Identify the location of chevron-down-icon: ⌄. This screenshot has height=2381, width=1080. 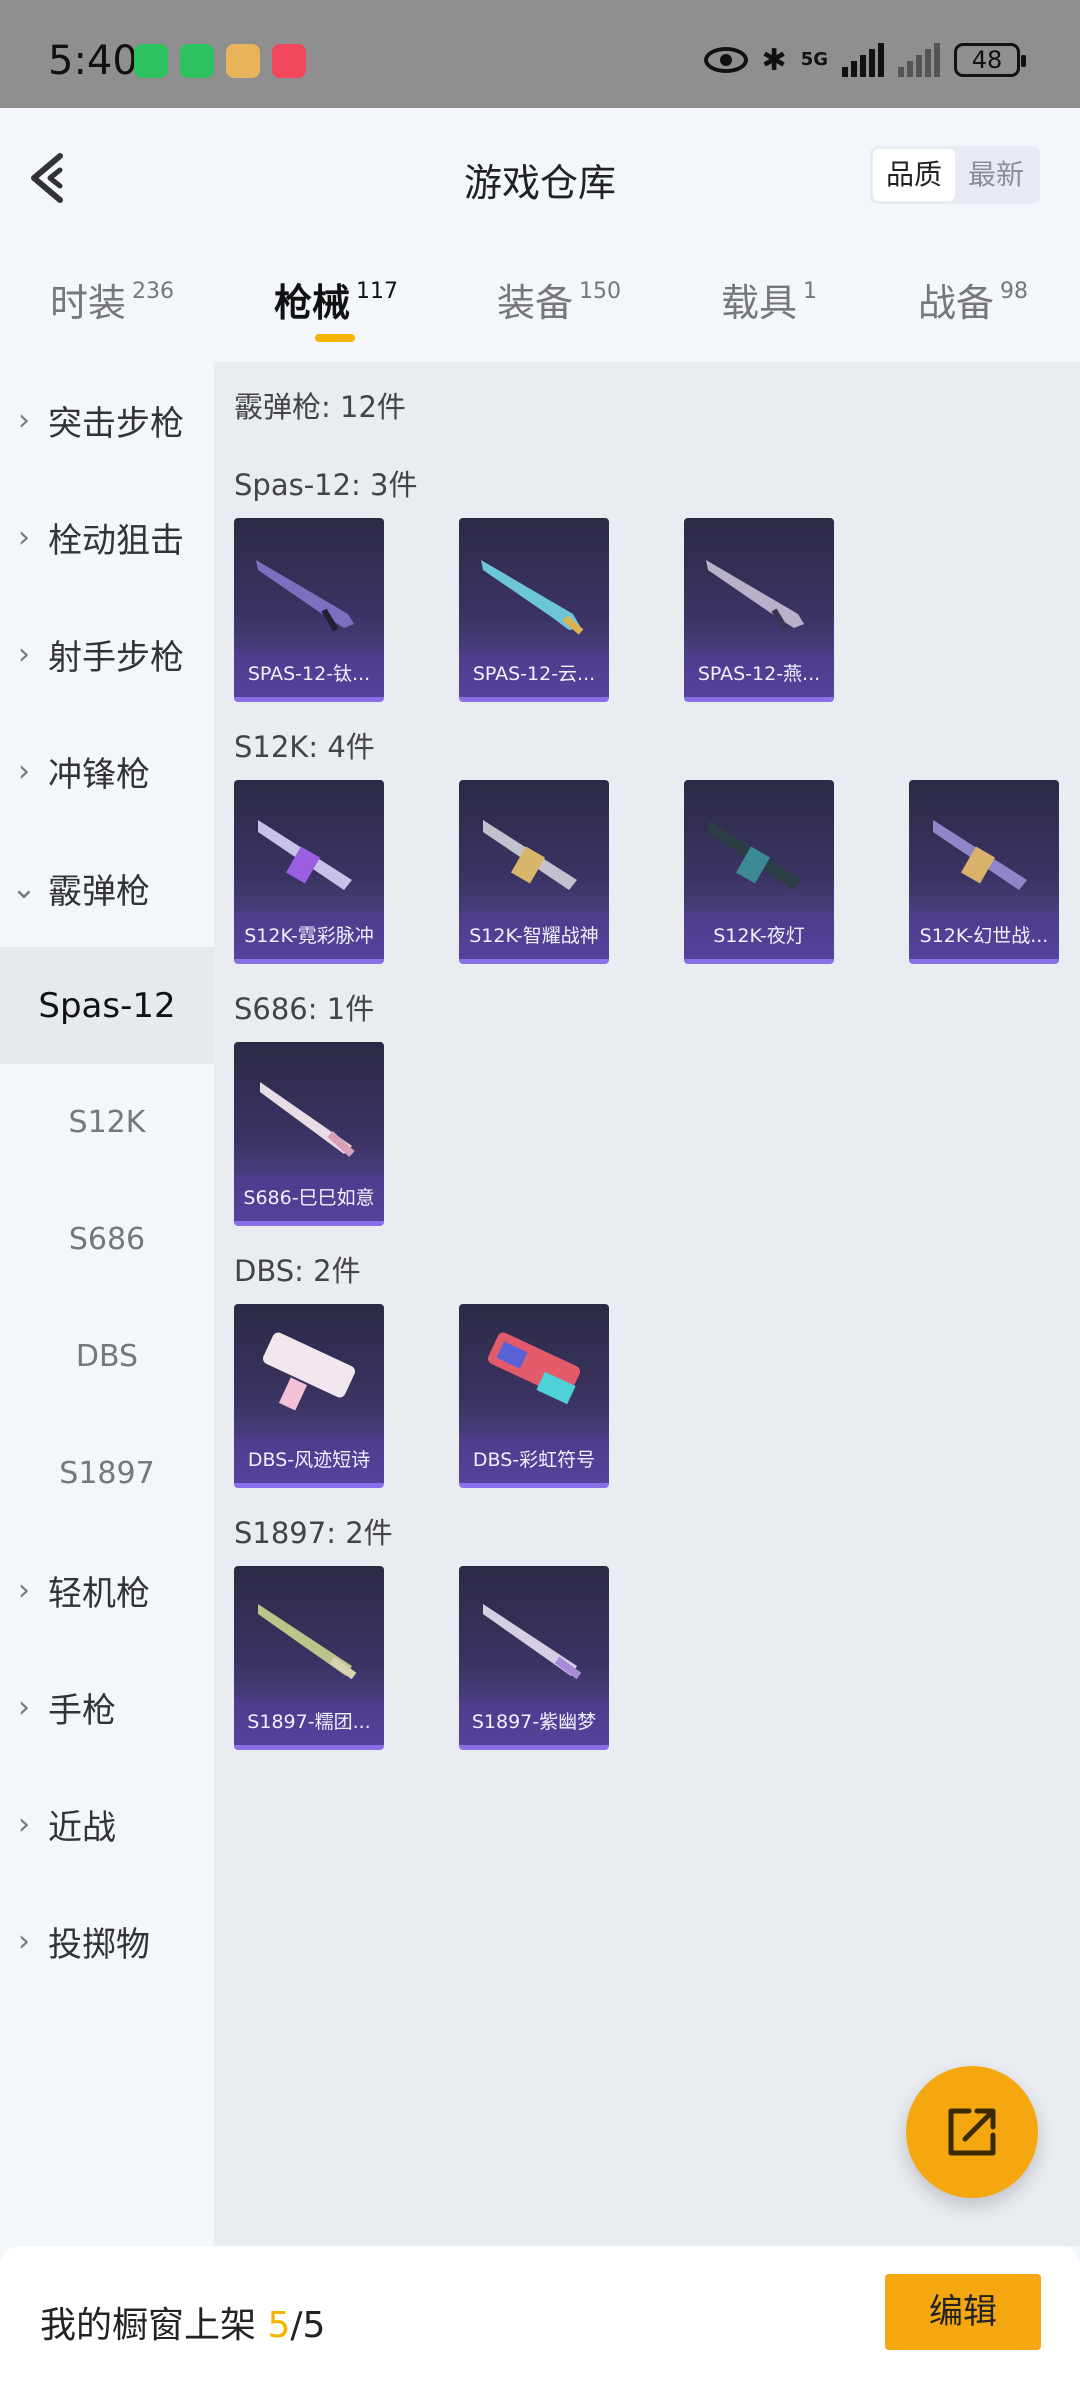
(24, 888).